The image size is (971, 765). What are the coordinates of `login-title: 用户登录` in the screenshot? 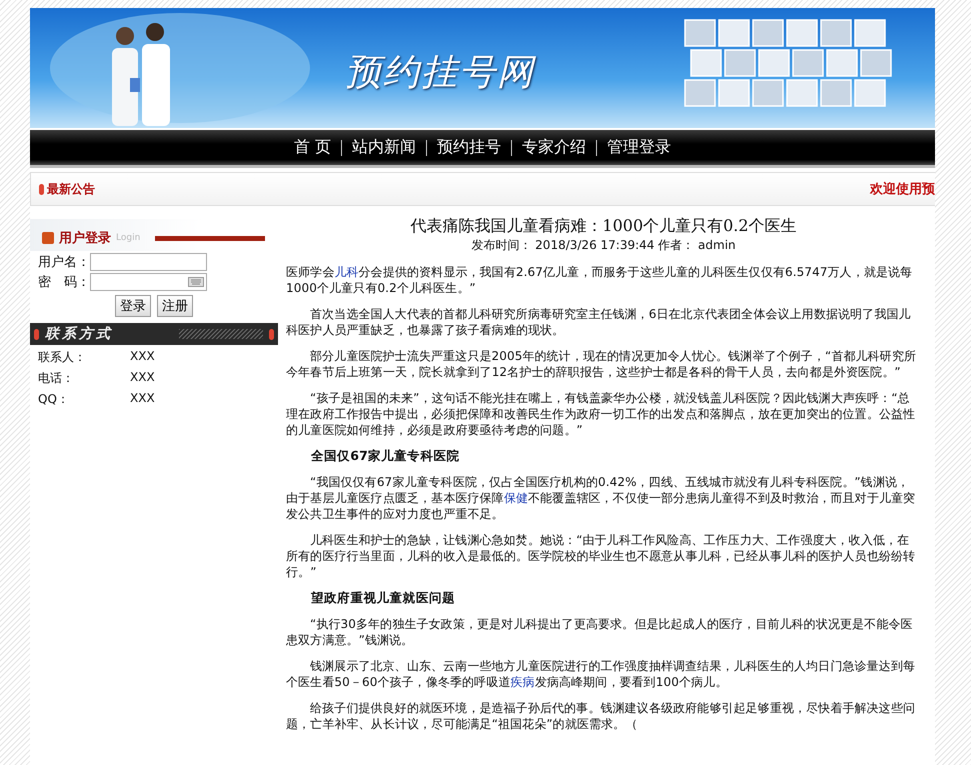 It's located at (85, 238).